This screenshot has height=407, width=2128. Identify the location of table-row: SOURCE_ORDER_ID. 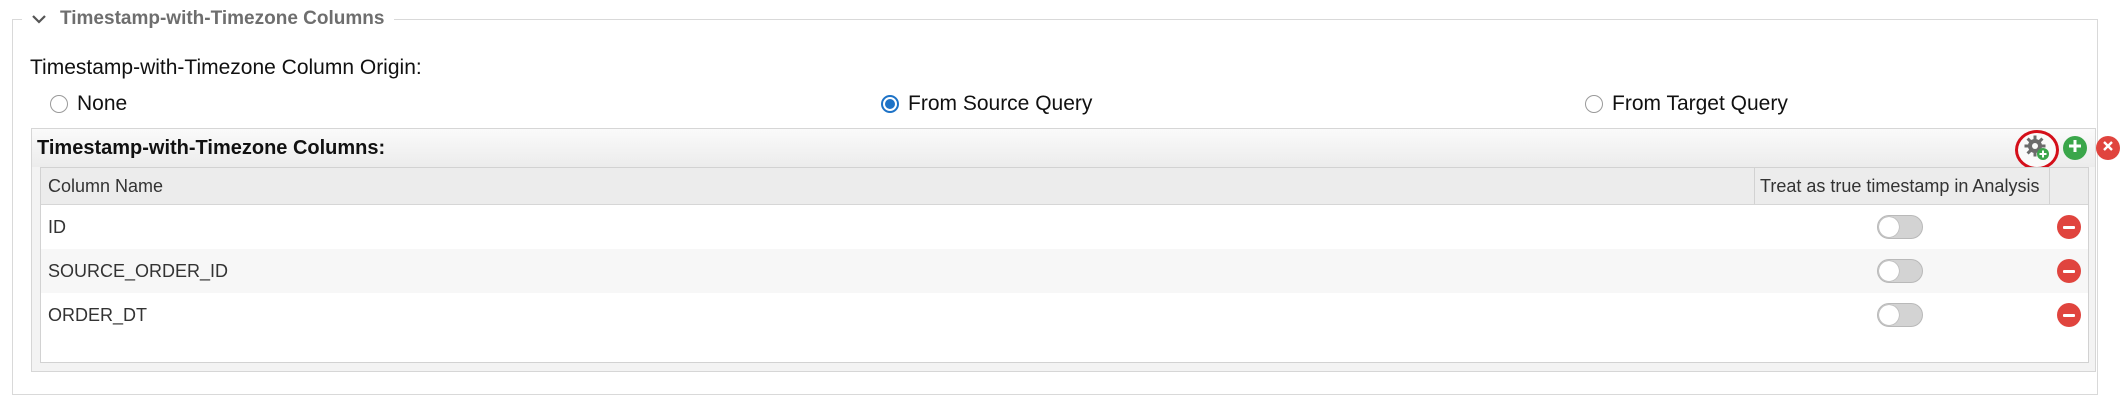
(1064, 271).